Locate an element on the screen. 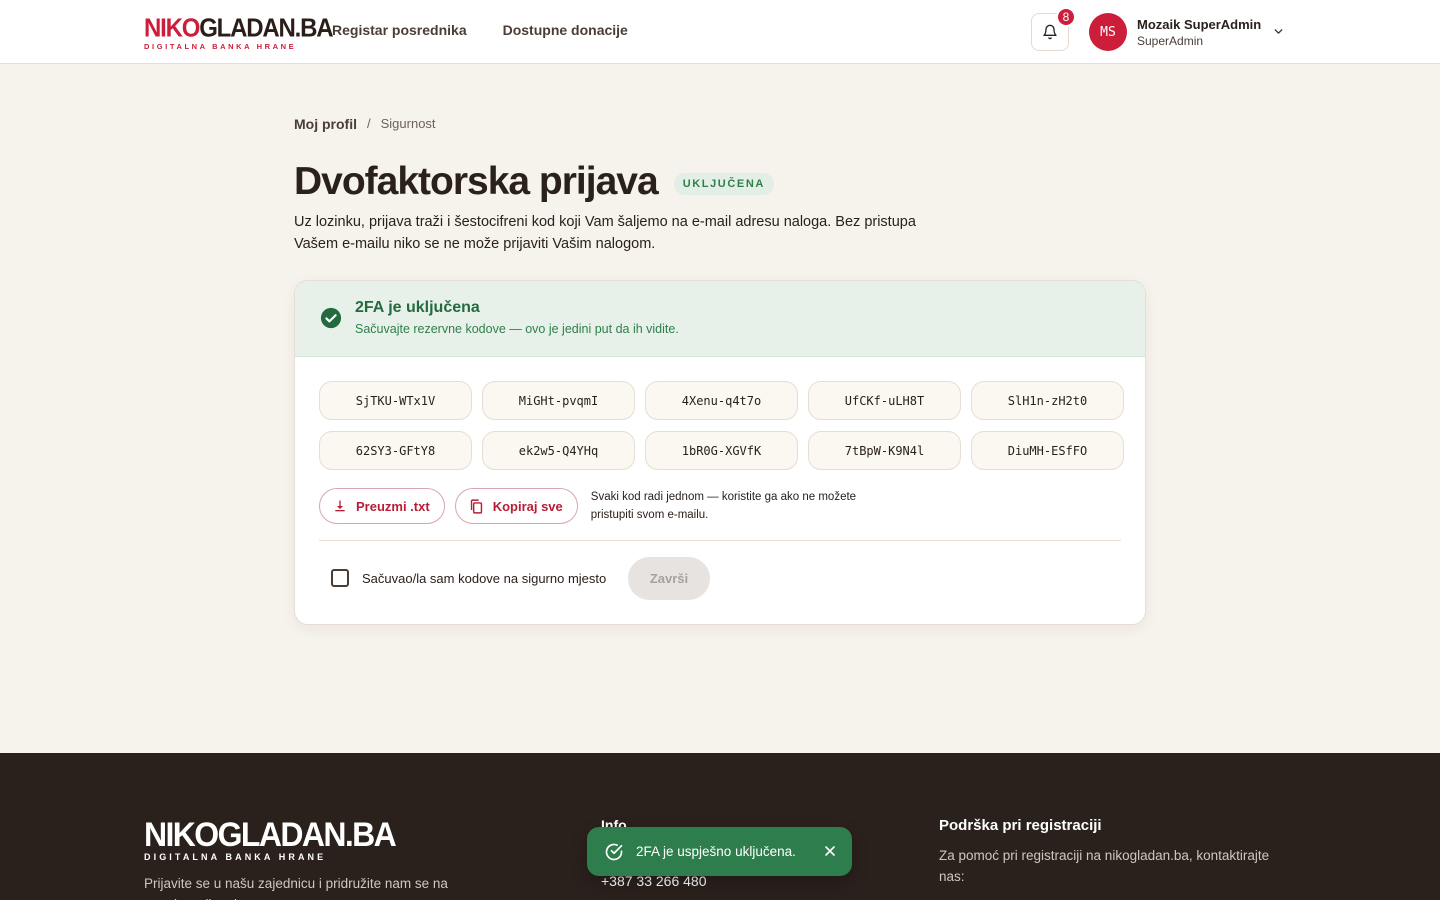 The image size is (1440, 900). user-role: SuperAdmin is located at coordinates (1170, 40).